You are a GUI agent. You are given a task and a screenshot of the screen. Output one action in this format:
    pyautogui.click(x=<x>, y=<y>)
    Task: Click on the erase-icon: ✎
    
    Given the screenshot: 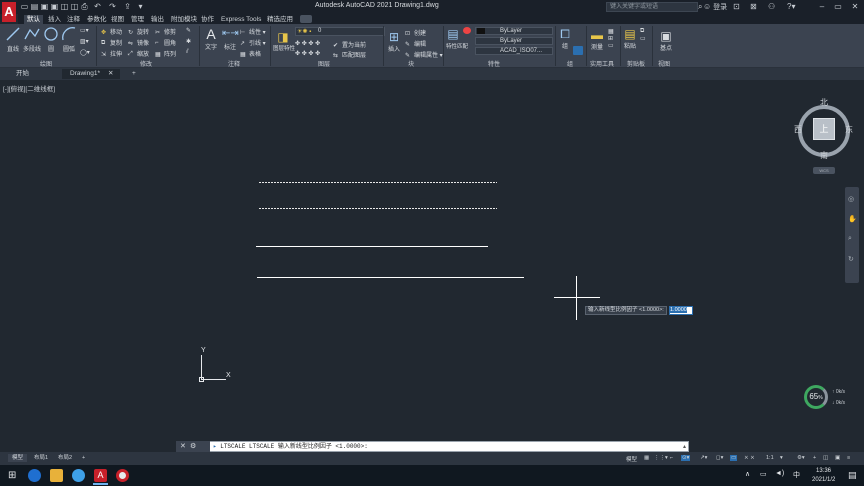 What is the action you would take?
    pyautogui.click(x=188, y=30)
    